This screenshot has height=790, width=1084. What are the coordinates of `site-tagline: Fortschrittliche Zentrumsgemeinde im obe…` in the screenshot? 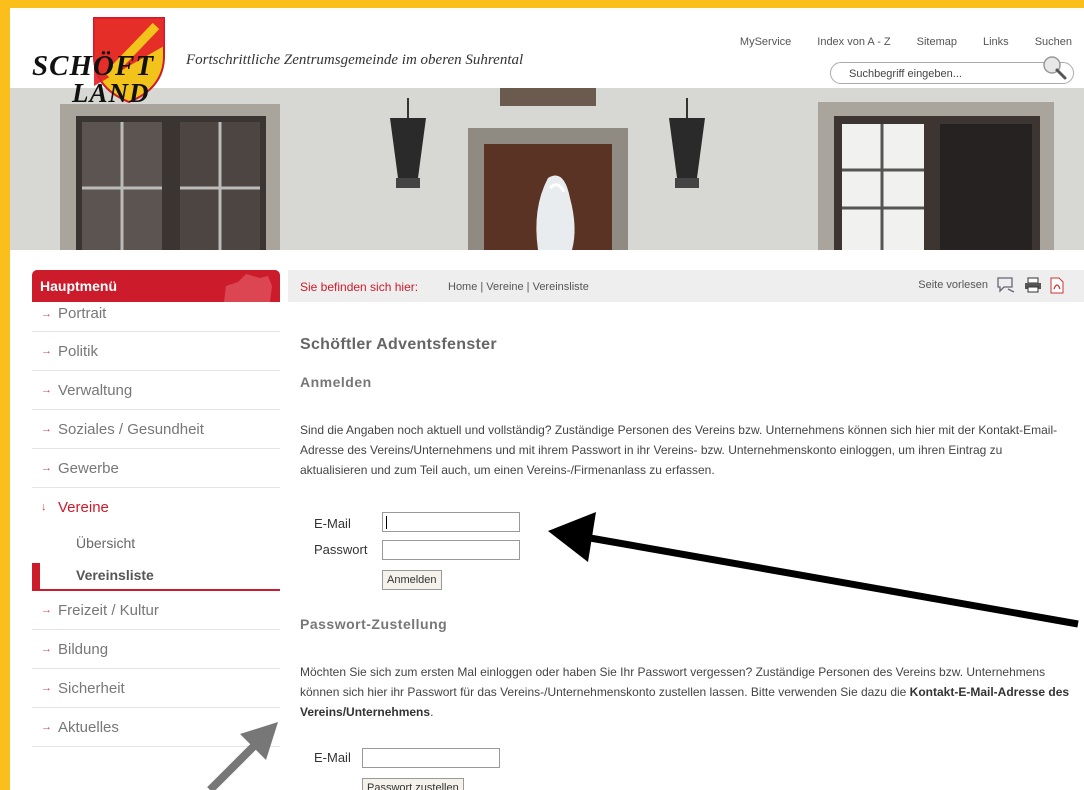 It's located at (355, 60).